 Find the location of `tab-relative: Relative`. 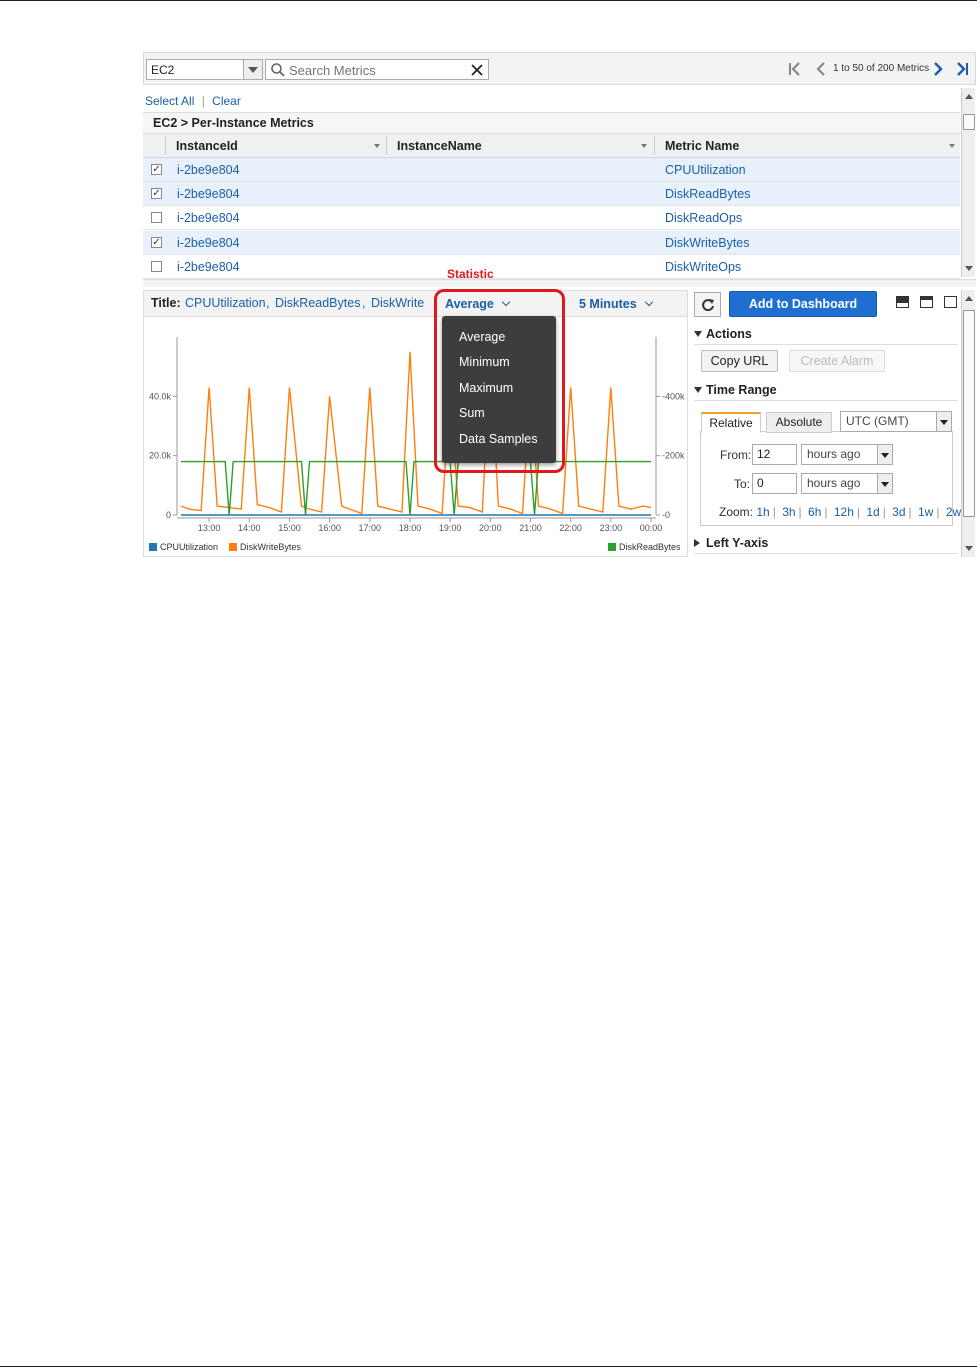

tab-relative: Relative is located at coordinates (731, 422).